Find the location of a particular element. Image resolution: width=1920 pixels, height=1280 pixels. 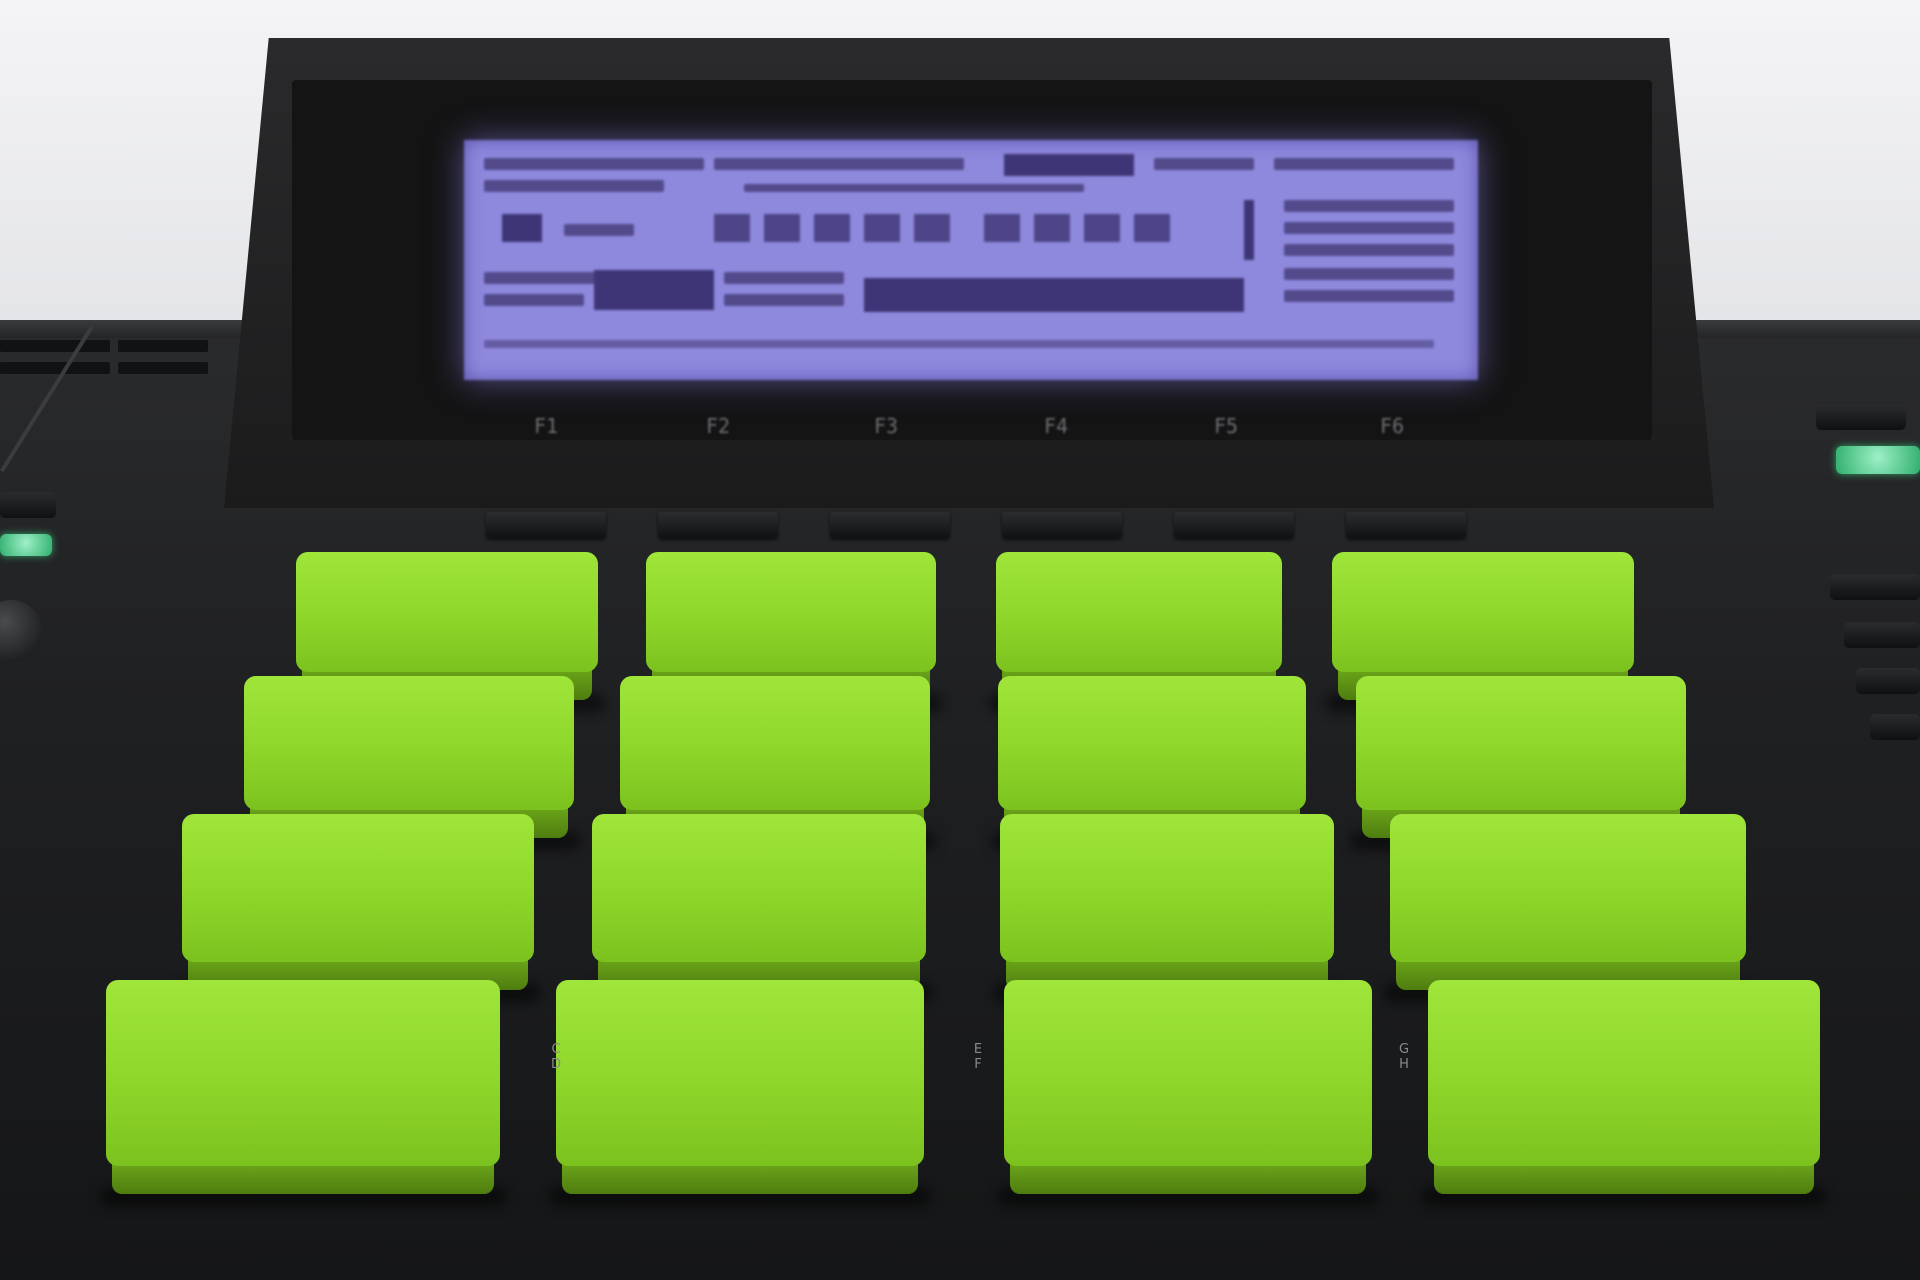

function-key-label: F2 is located at coordinates (718, 426).